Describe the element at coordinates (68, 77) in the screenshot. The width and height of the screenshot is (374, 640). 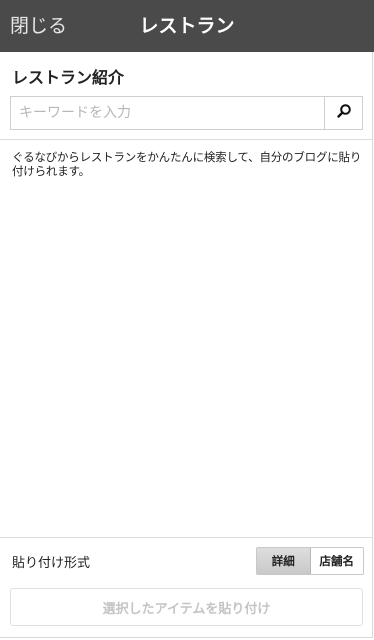
I see `section-title: レストラン紹介` at that location.